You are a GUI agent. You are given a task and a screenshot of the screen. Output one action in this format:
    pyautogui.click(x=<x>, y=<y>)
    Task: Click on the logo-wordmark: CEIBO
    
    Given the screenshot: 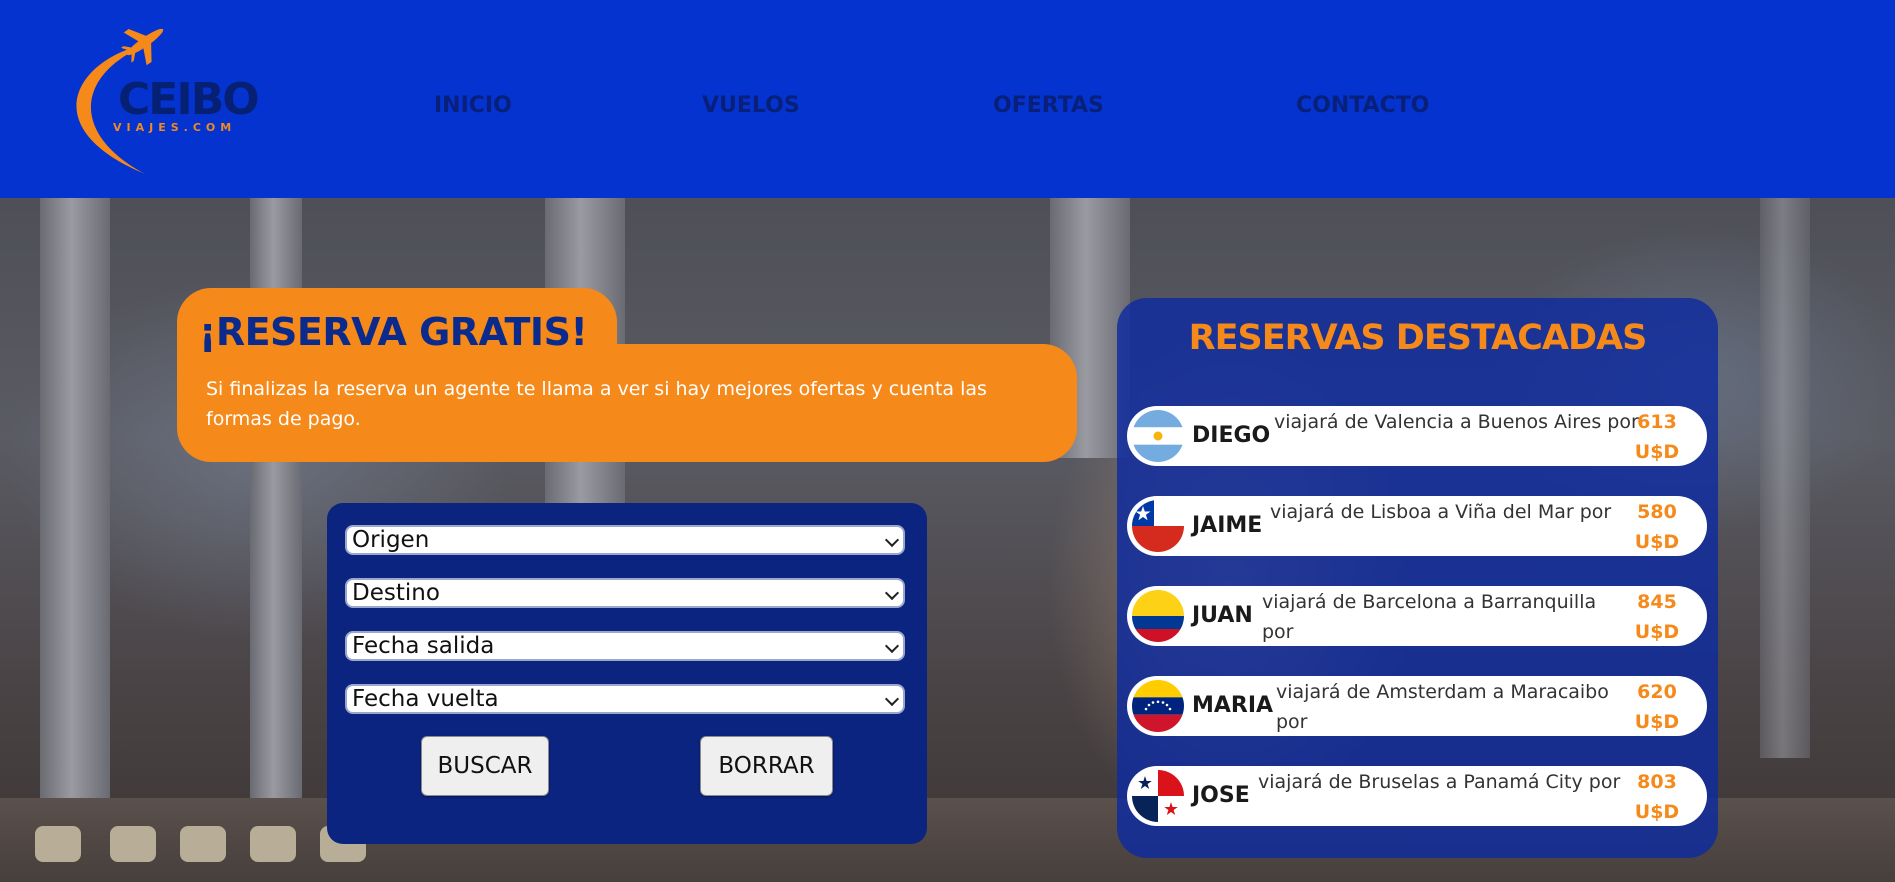 What is the action you would take?
    pyautogui.click(x=189, y=99)
    